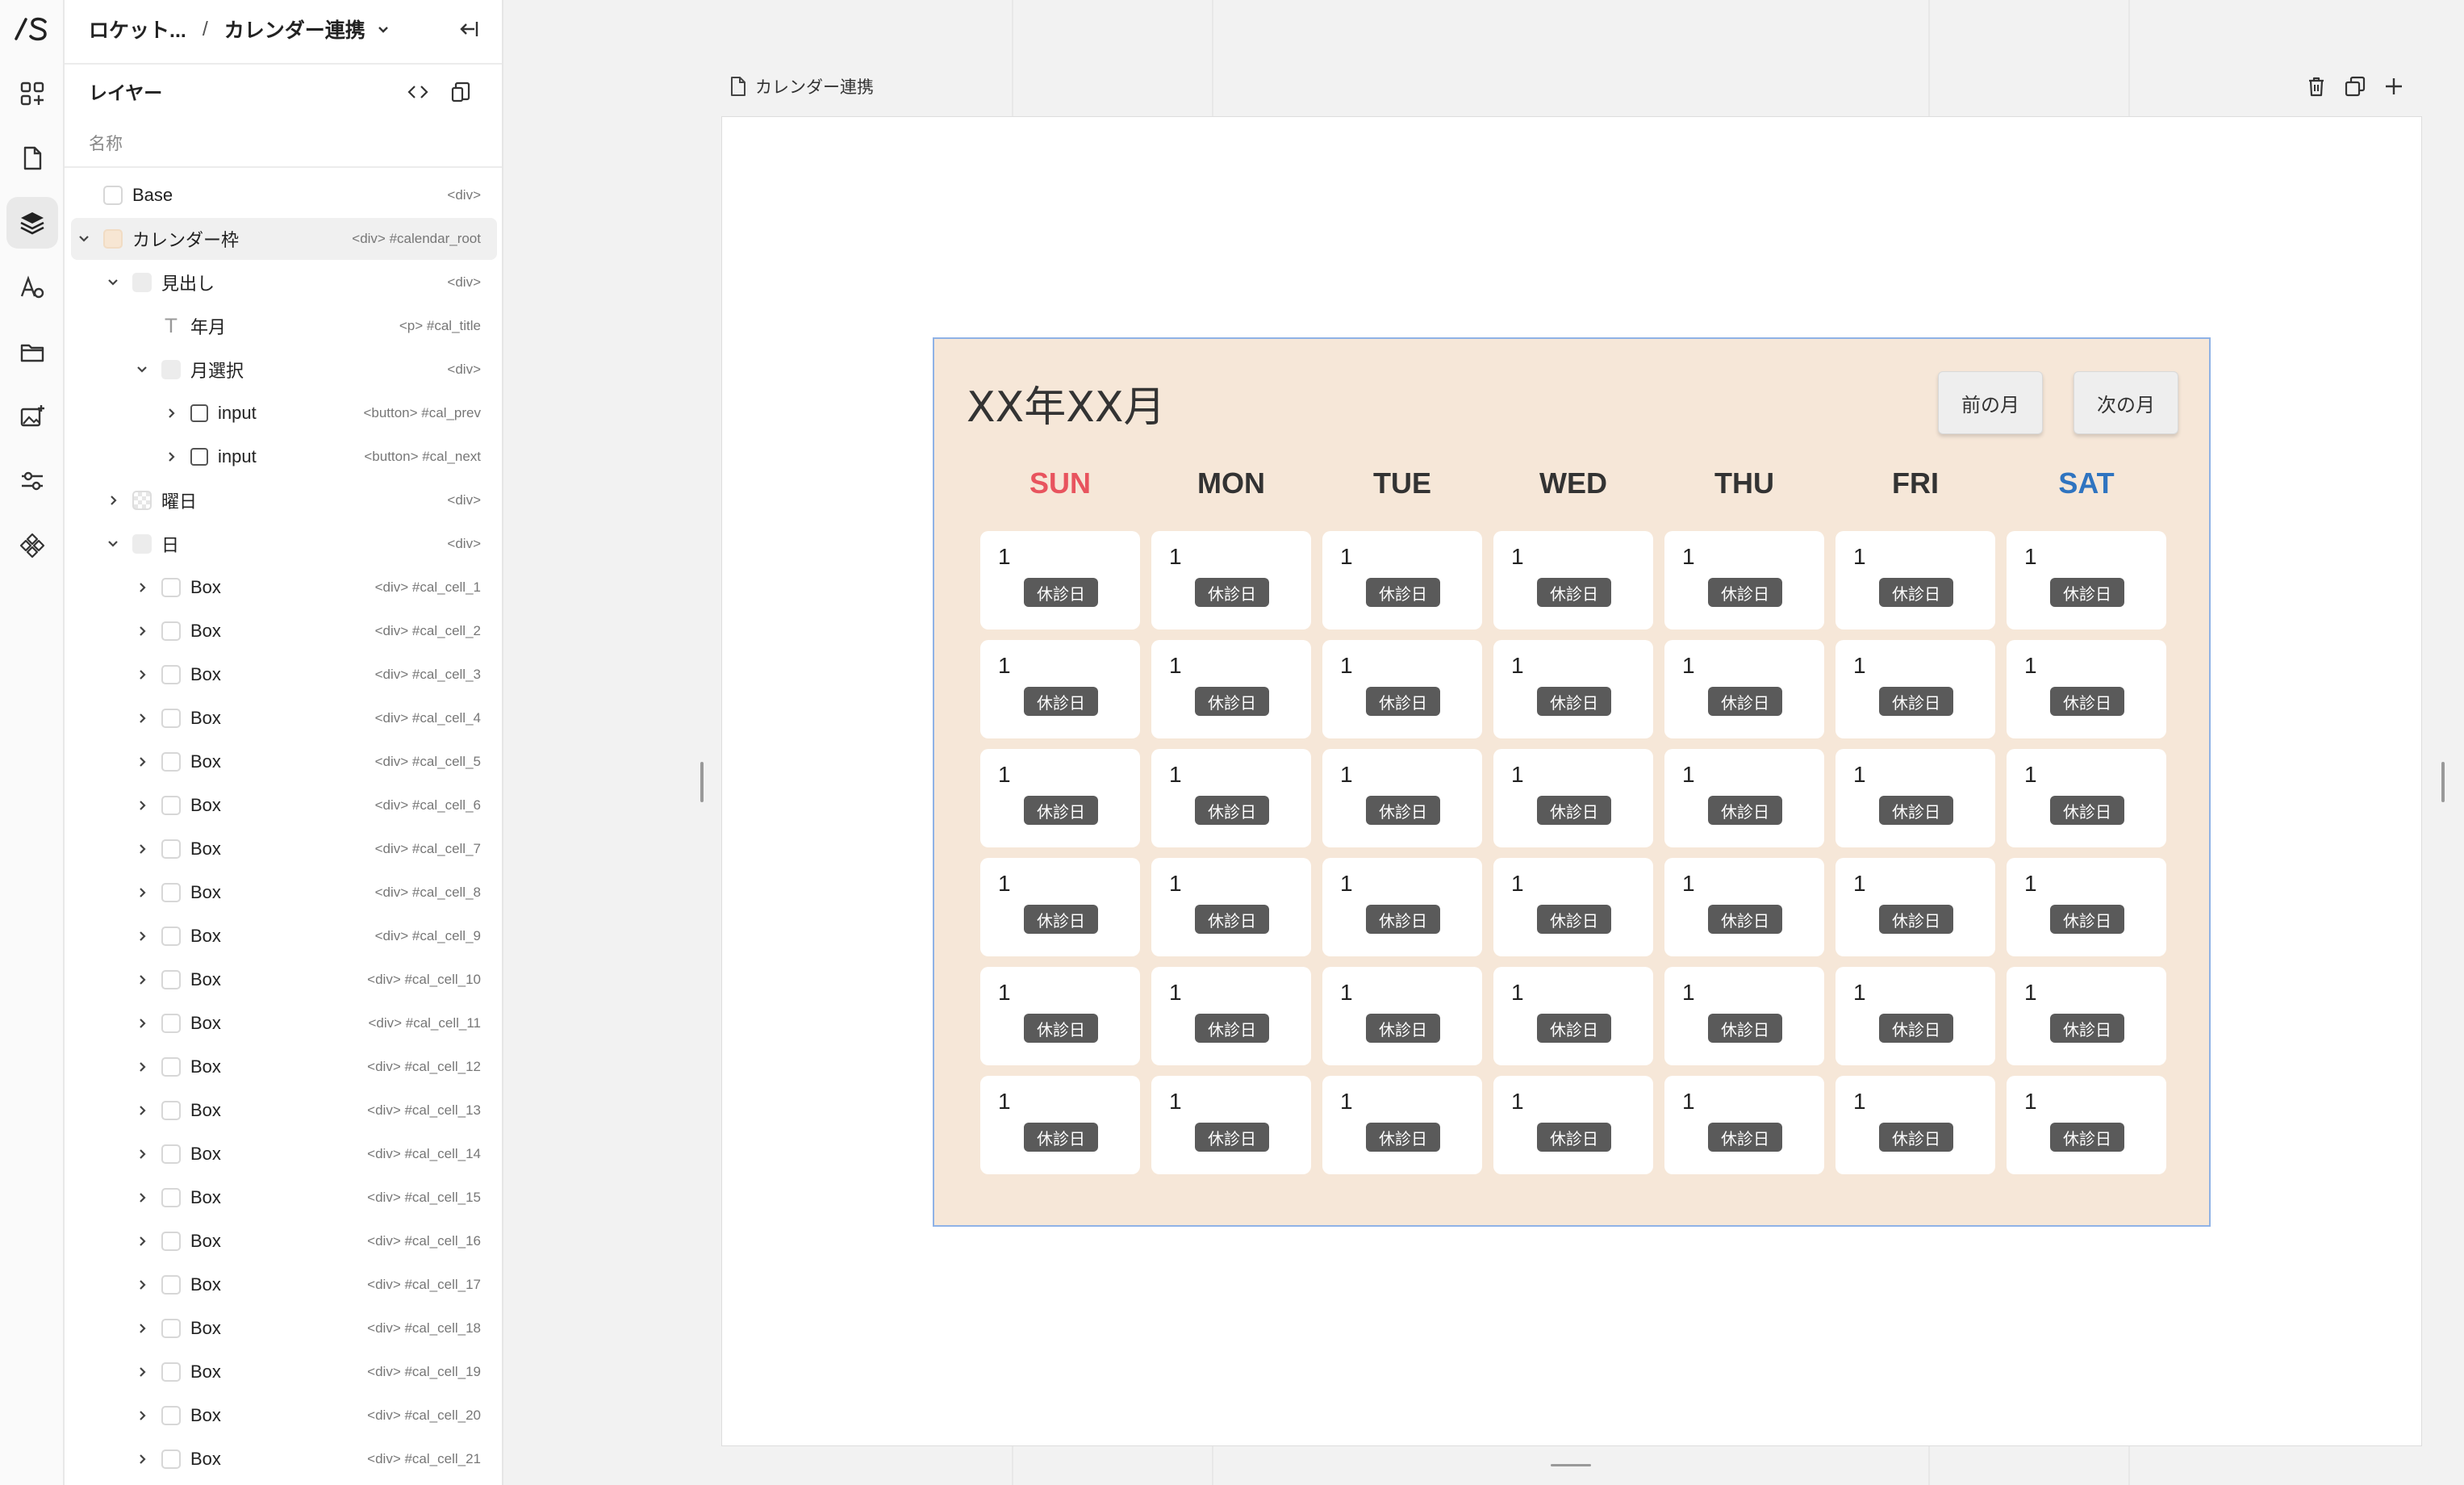 This screenshot has height=1485, width=2464. What do you see at coordinates (284, 762) in the screenshot?
I see `layer-row: Box <div> #cal_cell_5` at bounding box center [284, 762].